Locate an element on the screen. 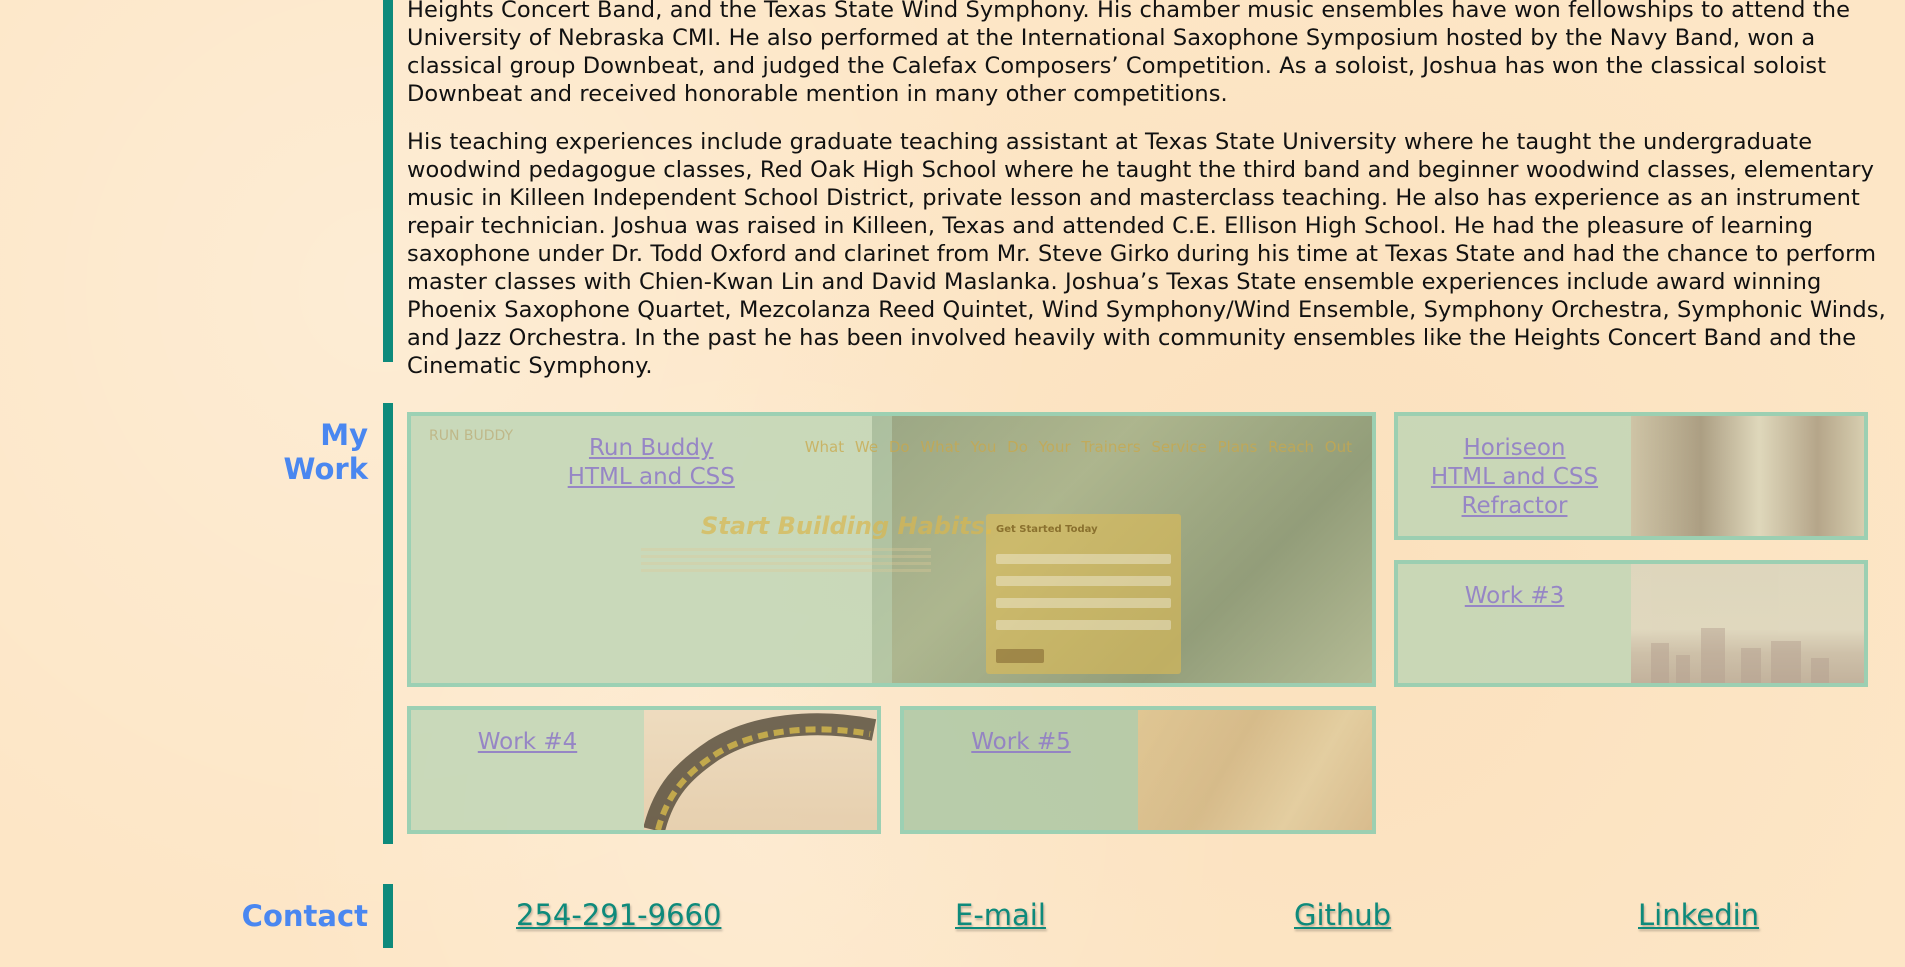 This screenshot has height=967, width=1905. work-tile-link-3: Work #3 is located at coordinates (1514, 596).